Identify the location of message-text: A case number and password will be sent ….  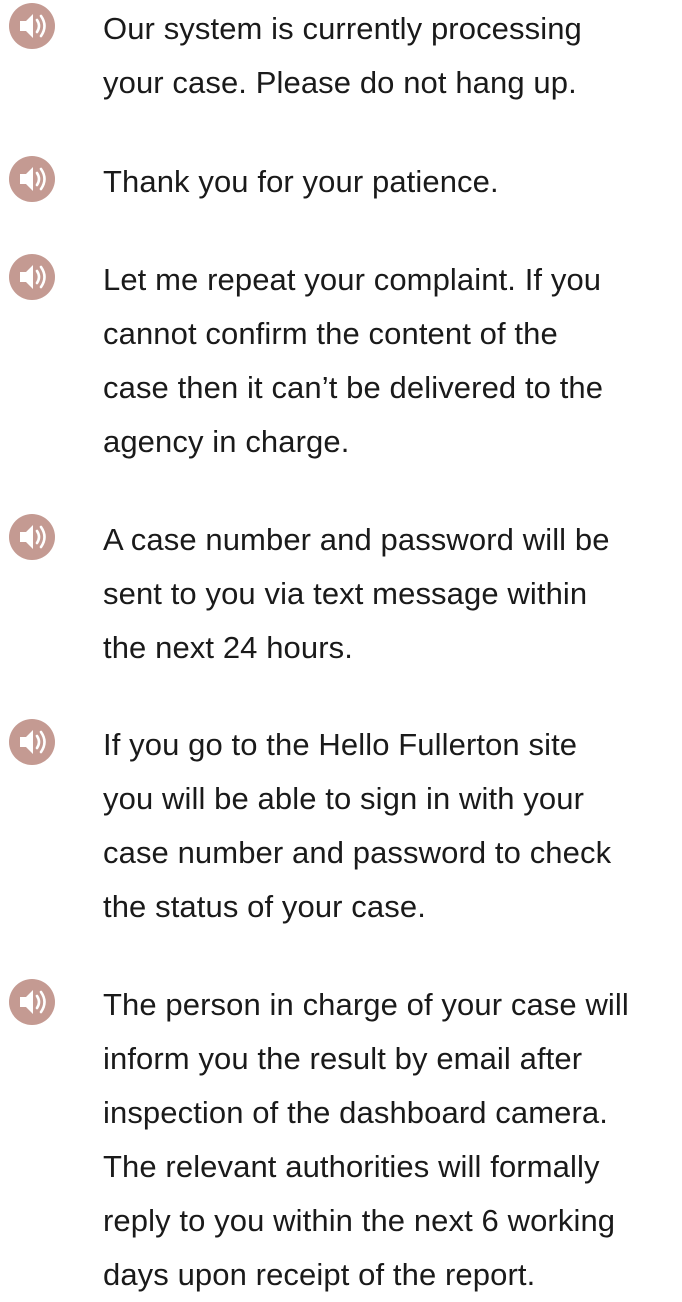
(356, 593).